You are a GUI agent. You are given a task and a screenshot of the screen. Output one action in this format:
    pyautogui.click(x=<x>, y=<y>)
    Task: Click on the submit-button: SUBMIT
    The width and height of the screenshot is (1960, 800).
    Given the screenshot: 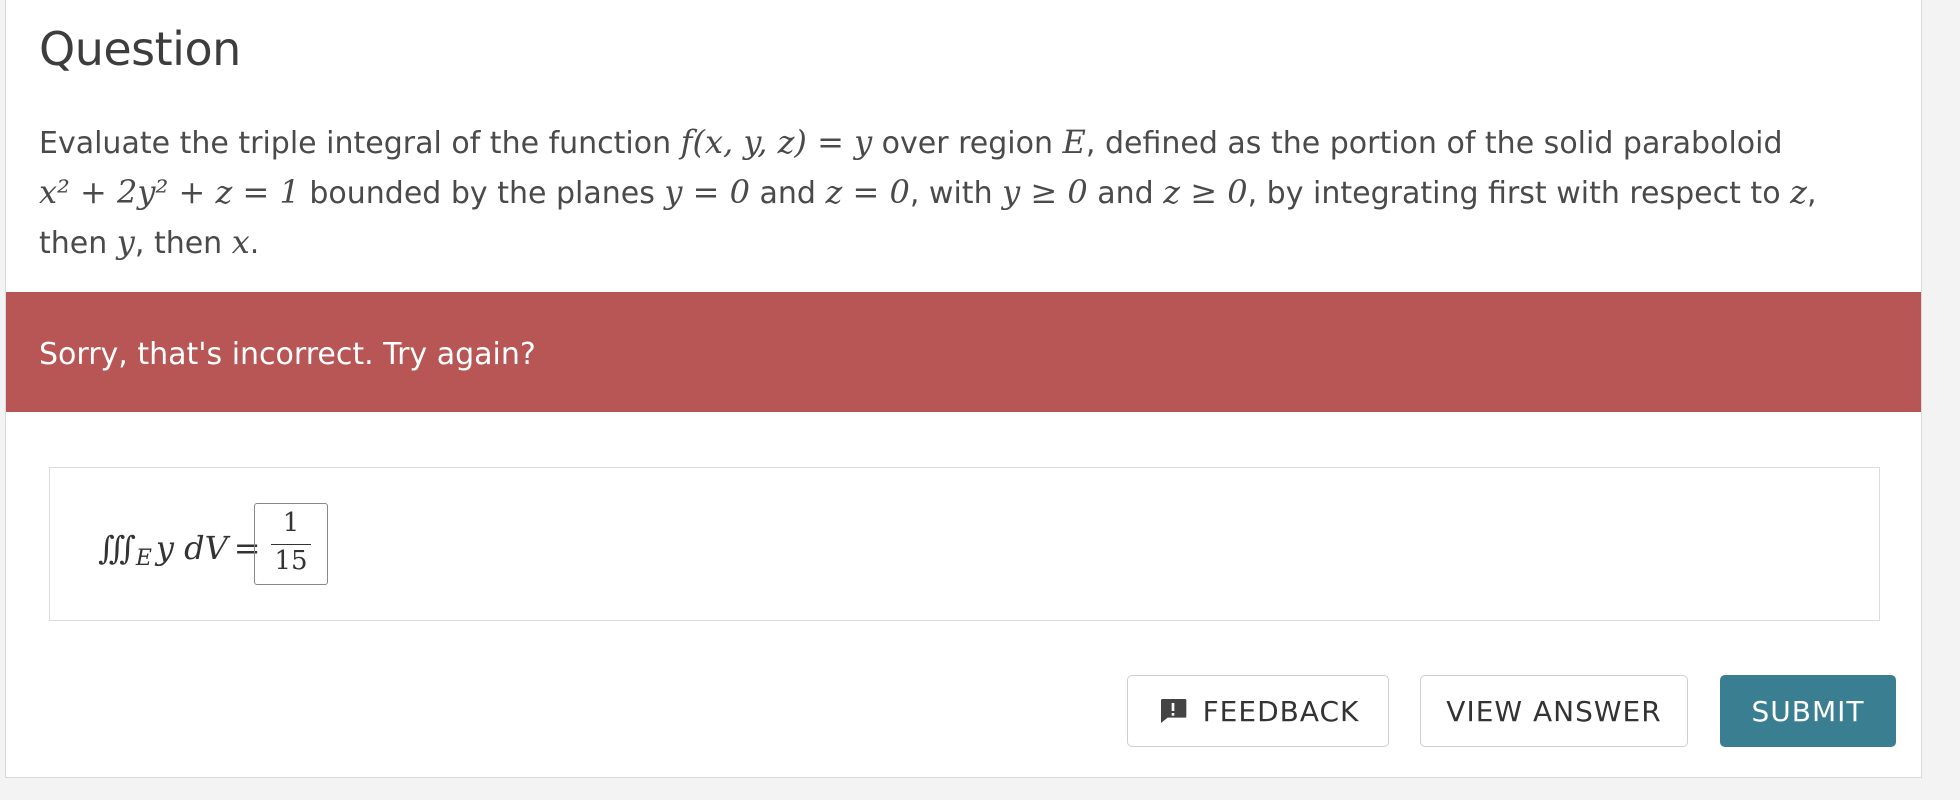 What is the action you would take?
    pyautogui.click(x=1808, y=711)
    